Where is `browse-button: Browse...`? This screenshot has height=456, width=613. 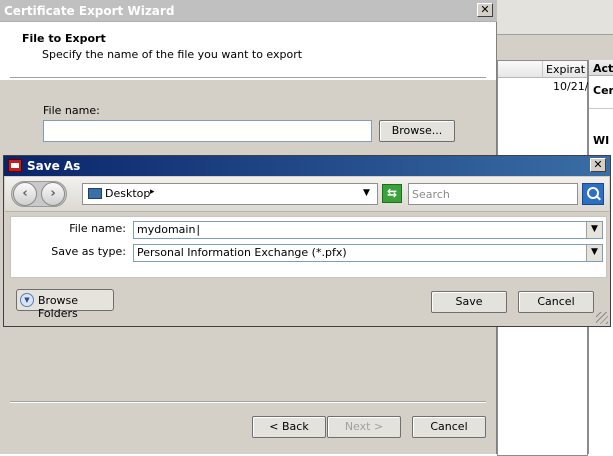
browse-button: Browse... is located at coordinates (417, 131).